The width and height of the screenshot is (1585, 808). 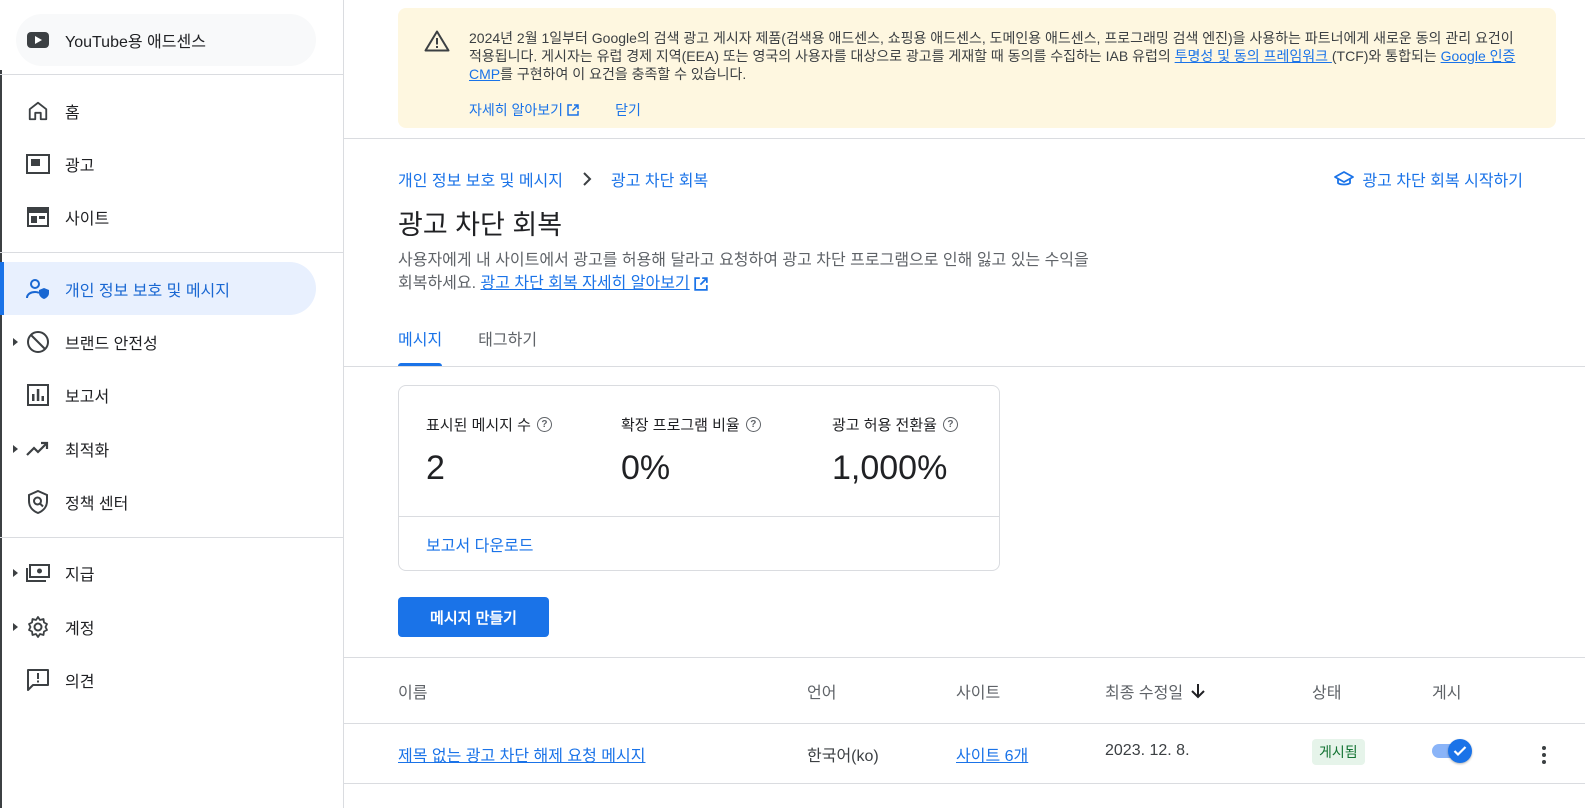 I want to click on sidebar-item-privacy-messaging: 개인 정보 보호 및 메시지, so click(x=158, y=288).